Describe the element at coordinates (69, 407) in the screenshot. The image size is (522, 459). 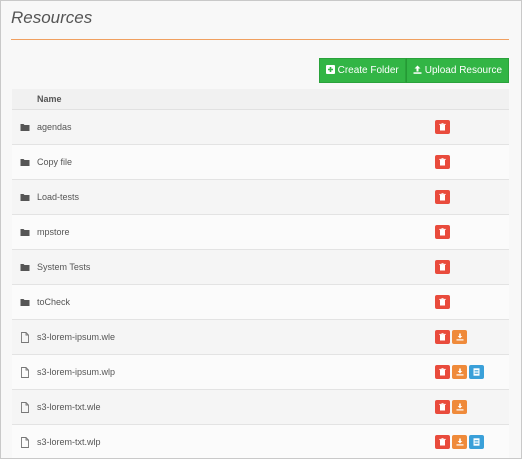
I see `resource-name: s3-lorem-txt.wle` at that location.